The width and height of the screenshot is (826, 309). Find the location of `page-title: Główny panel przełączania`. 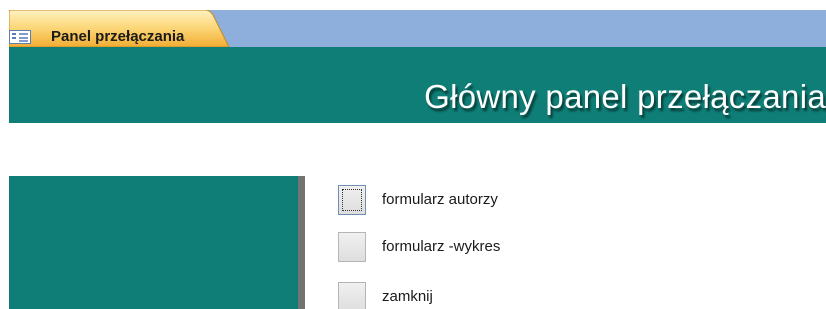

page-title: Główny panel przełączania is located at coordinates (625, 96).